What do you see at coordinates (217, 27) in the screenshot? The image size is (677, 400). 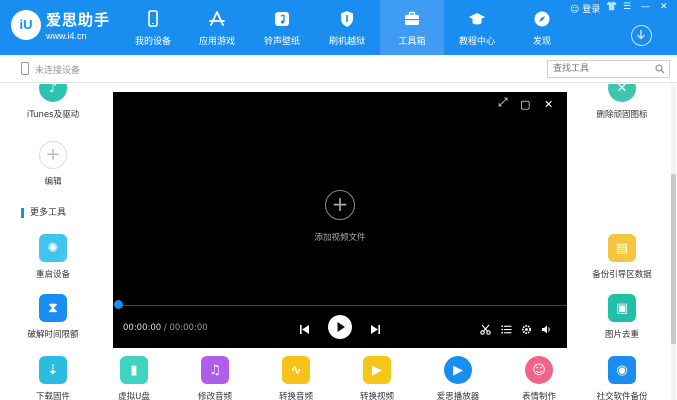 I see `nav-apps-games: 应用游戏` at bounding box center [217, 27].